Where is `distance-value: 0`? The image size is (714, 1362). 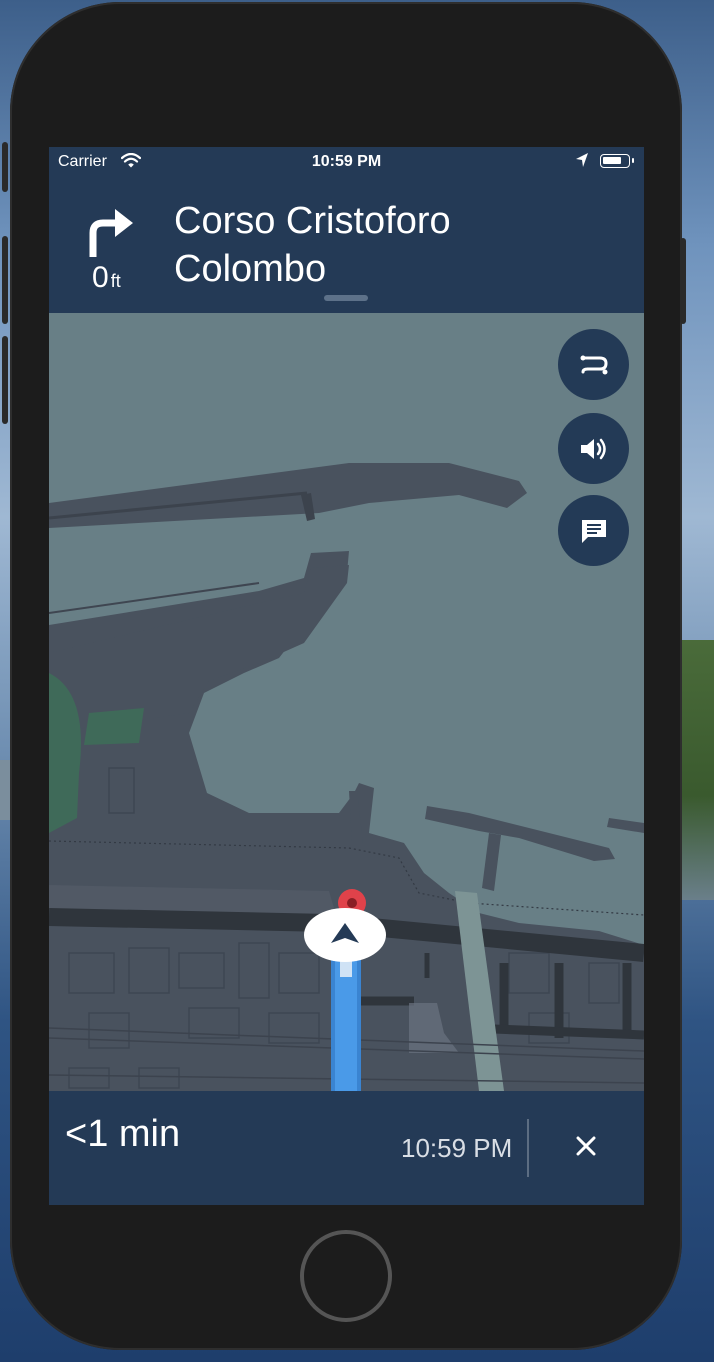
distance-value: 0 is located at coordinates (100, 277).